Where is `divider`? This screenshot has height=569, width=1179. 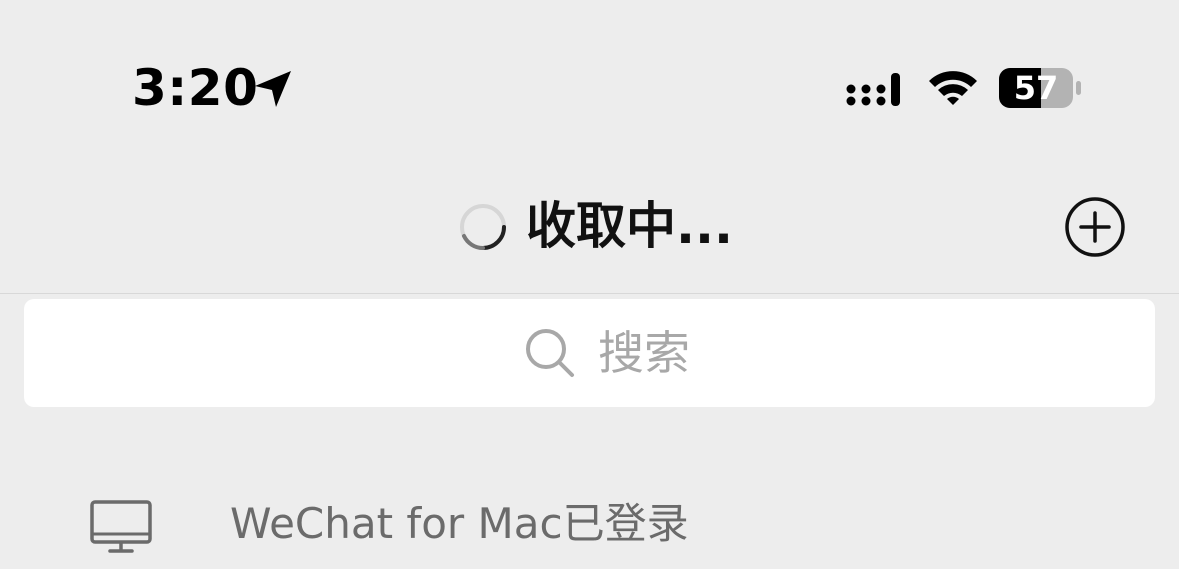
divider is located at coordinates (589, 293).